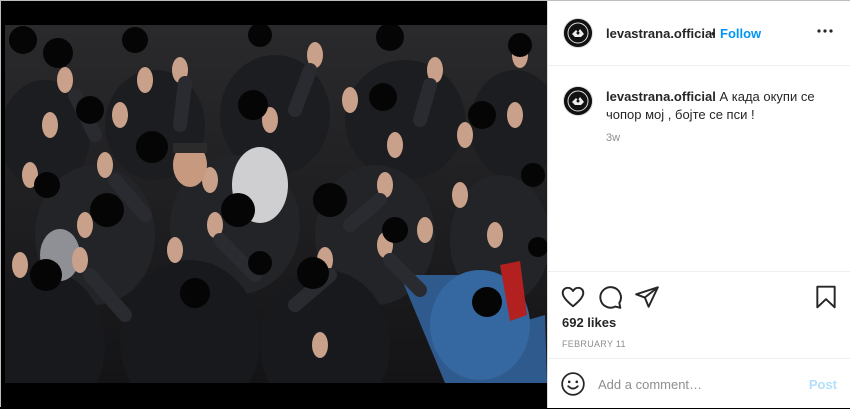 The width and height of the screenshot is (850, 409). I want to click on share-icon, so click(647, 297).